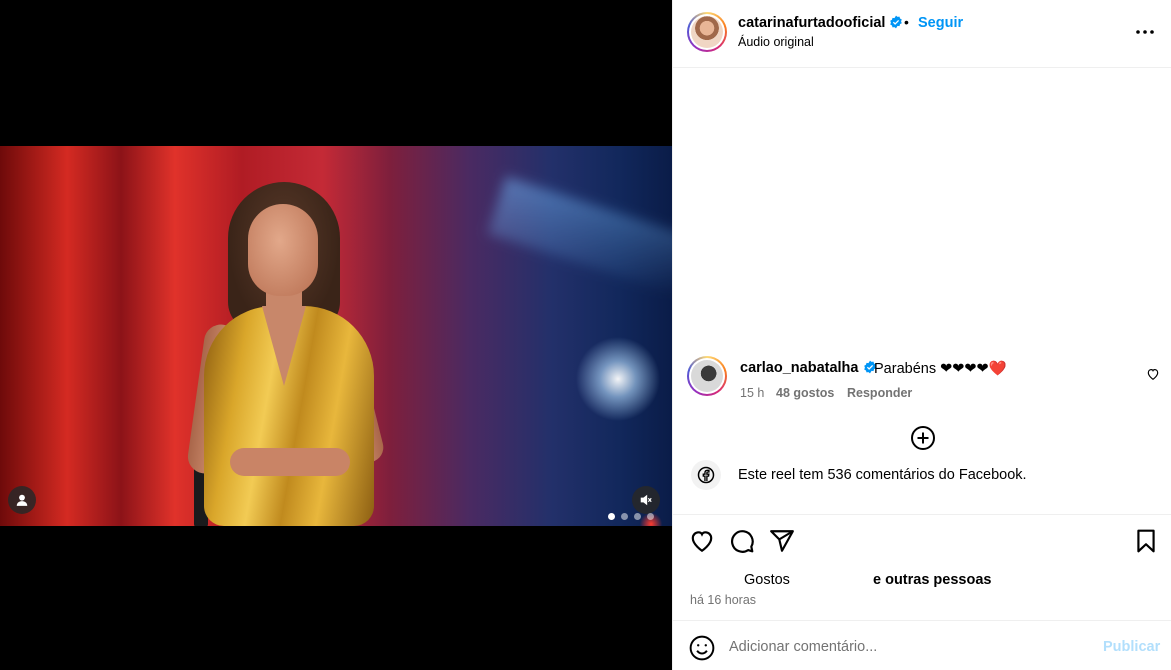  I want to click on author-username: catarinafurtadooficial, so click(820, 23).